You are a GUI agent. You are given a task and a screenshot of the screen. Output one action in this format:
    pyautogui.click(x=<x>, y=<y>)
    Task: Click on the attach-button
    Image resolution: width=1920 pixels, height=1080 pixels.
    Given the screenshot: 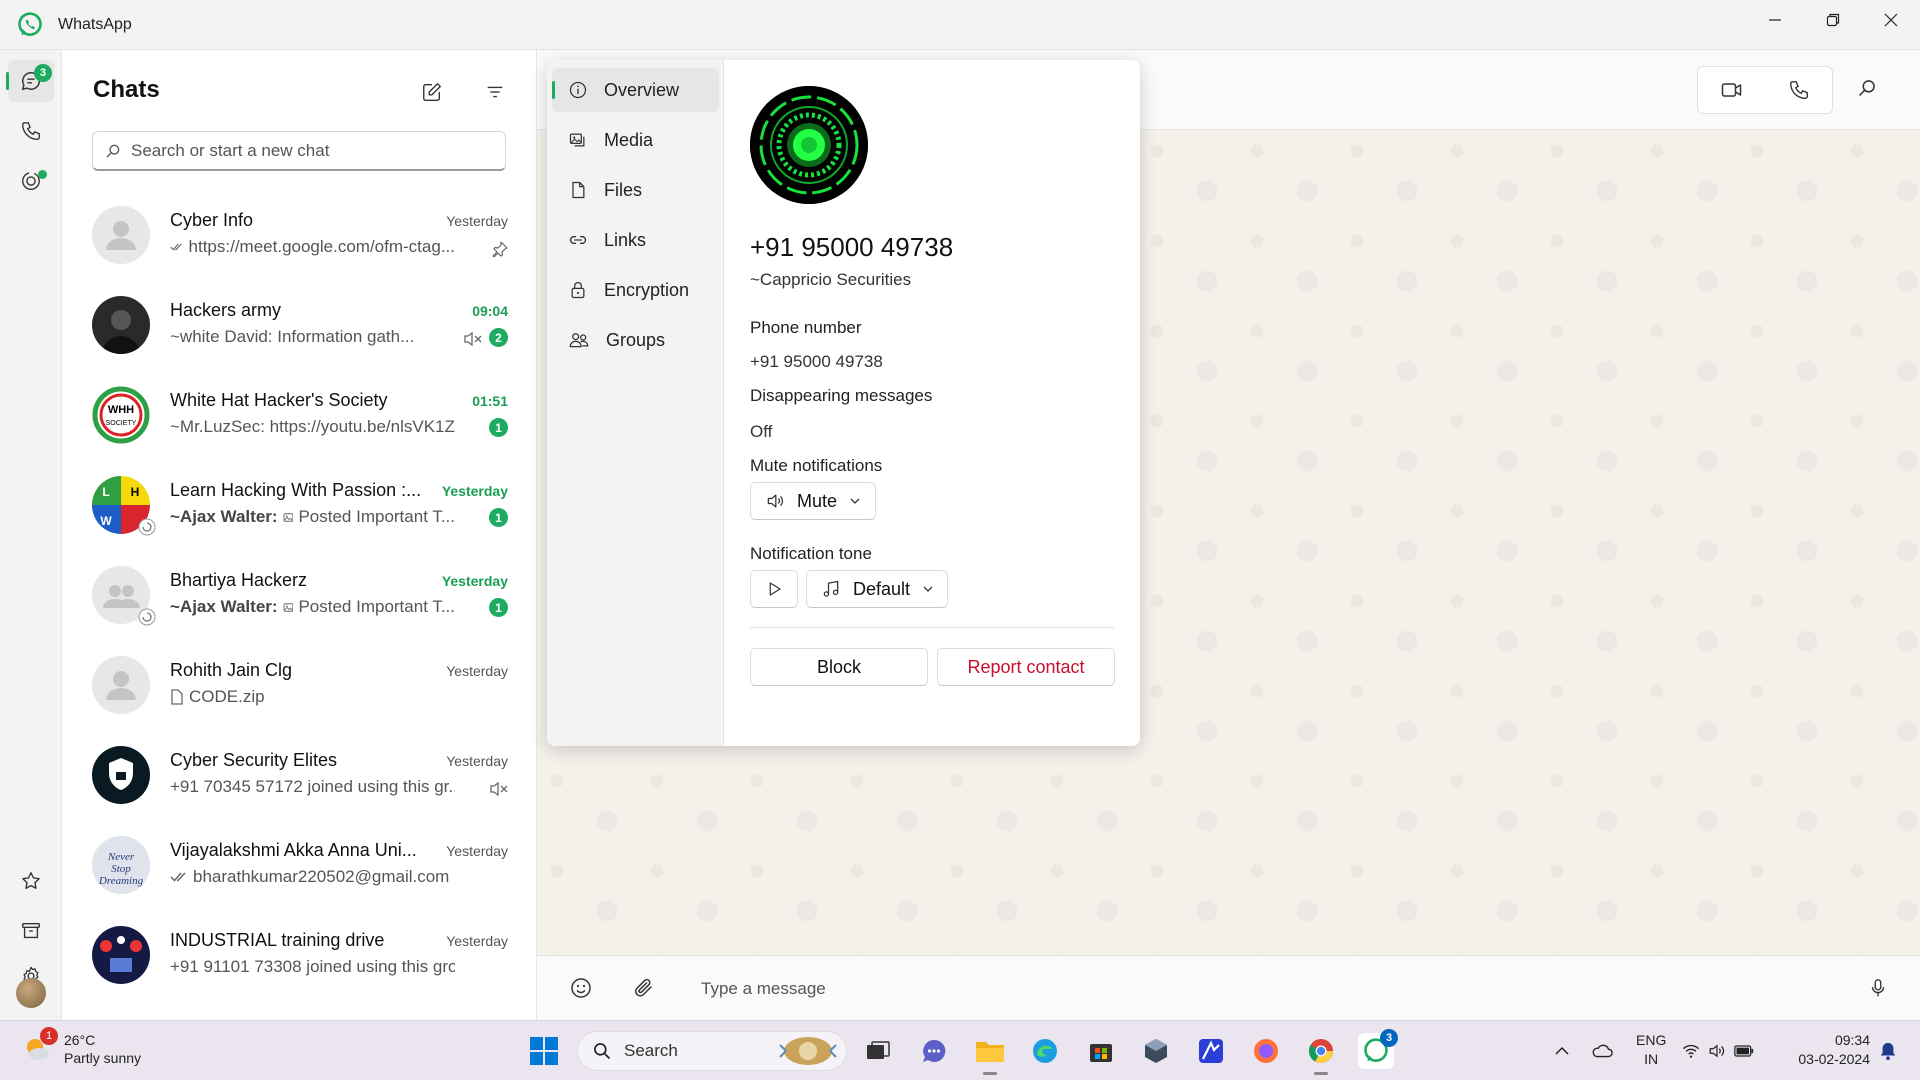 What is the action you would take?
    pyautogui.click(x=644, y=988)
    